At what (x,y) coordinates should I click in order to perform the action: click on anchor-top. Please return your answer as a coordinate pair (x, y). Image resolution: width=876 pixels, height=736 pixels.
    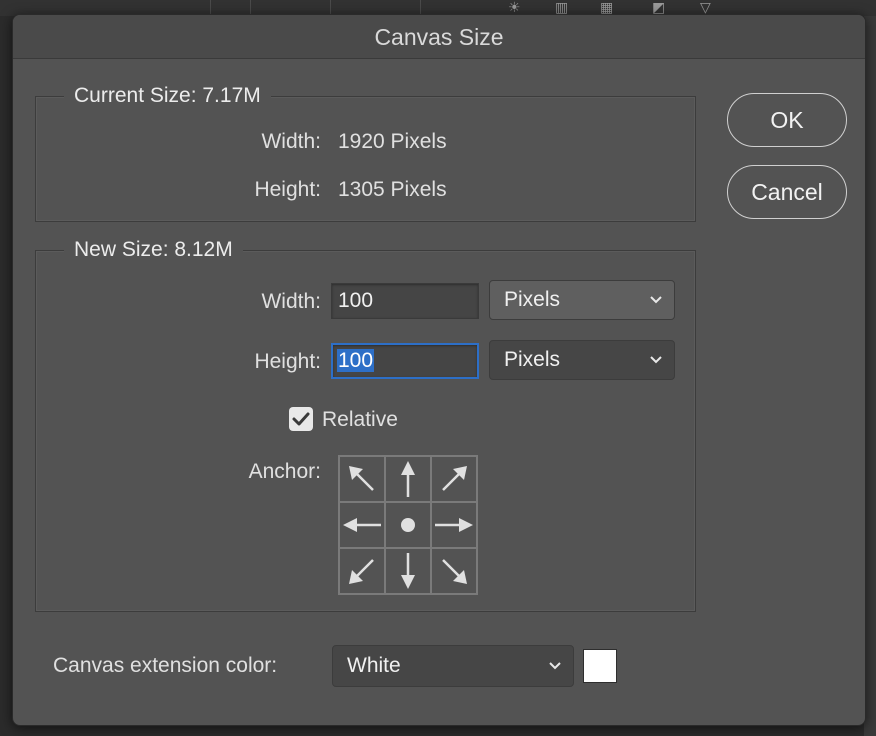
    Looking at the image, I should click on (408, 479).